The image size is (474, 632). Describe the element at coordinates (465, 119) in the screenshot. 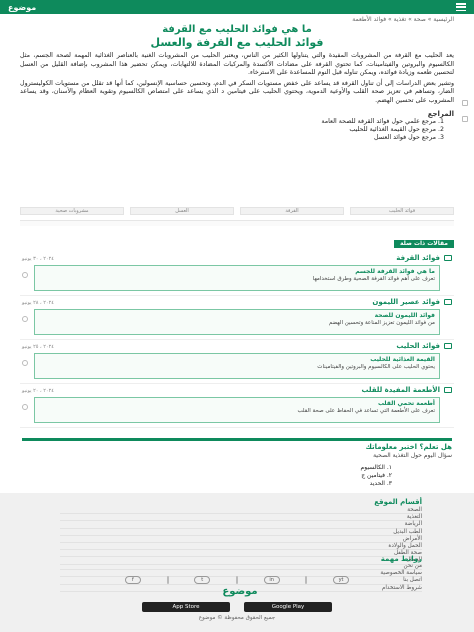

I see `bookmark-icon` at that location.